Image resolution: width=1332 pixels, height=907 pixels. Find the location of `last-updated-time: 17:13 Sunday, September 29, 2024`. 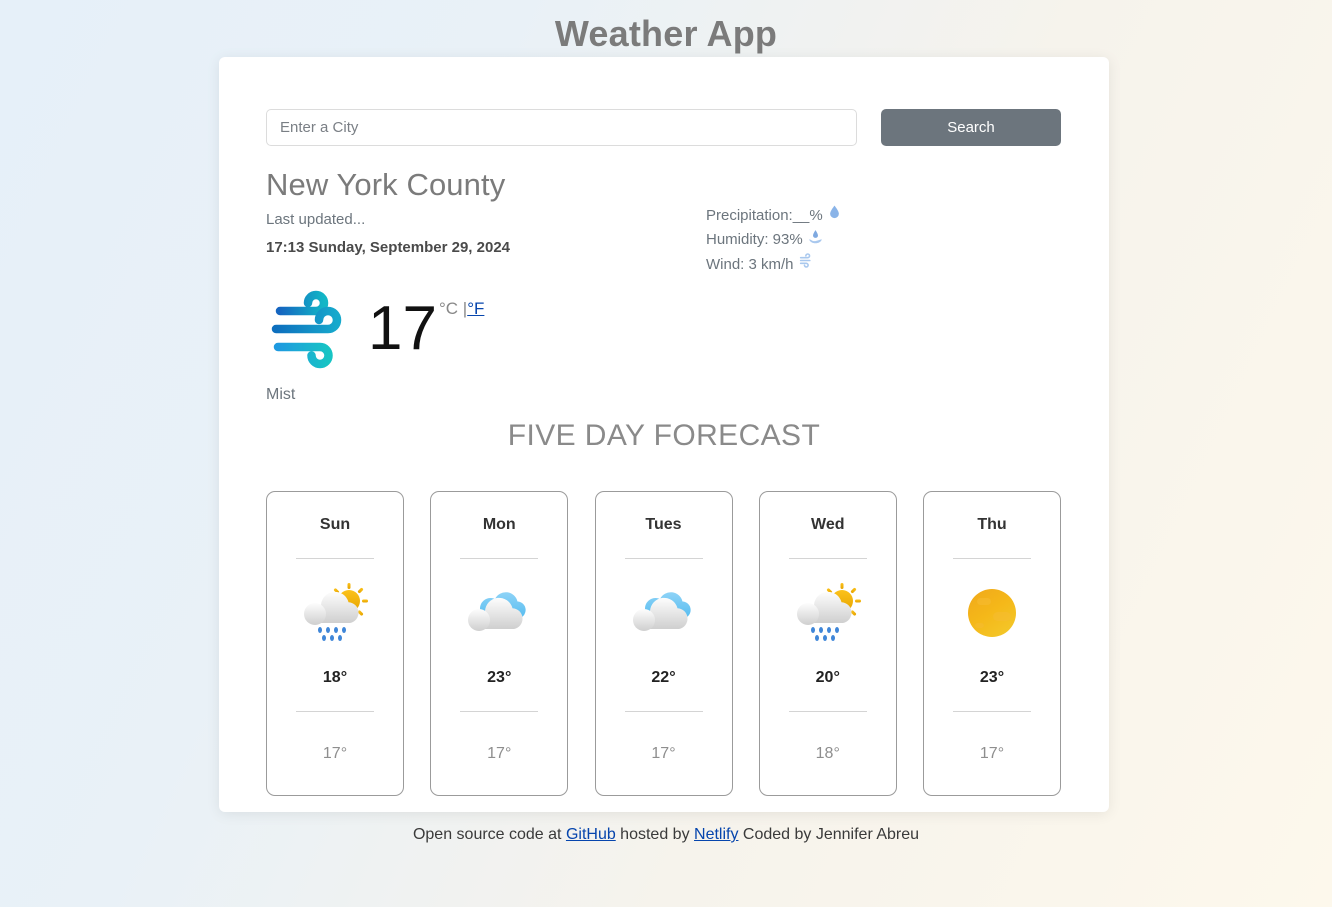

last-updated-time: 17:13 Sunday, September 29, 2024 is located at coordinates (388, 247).